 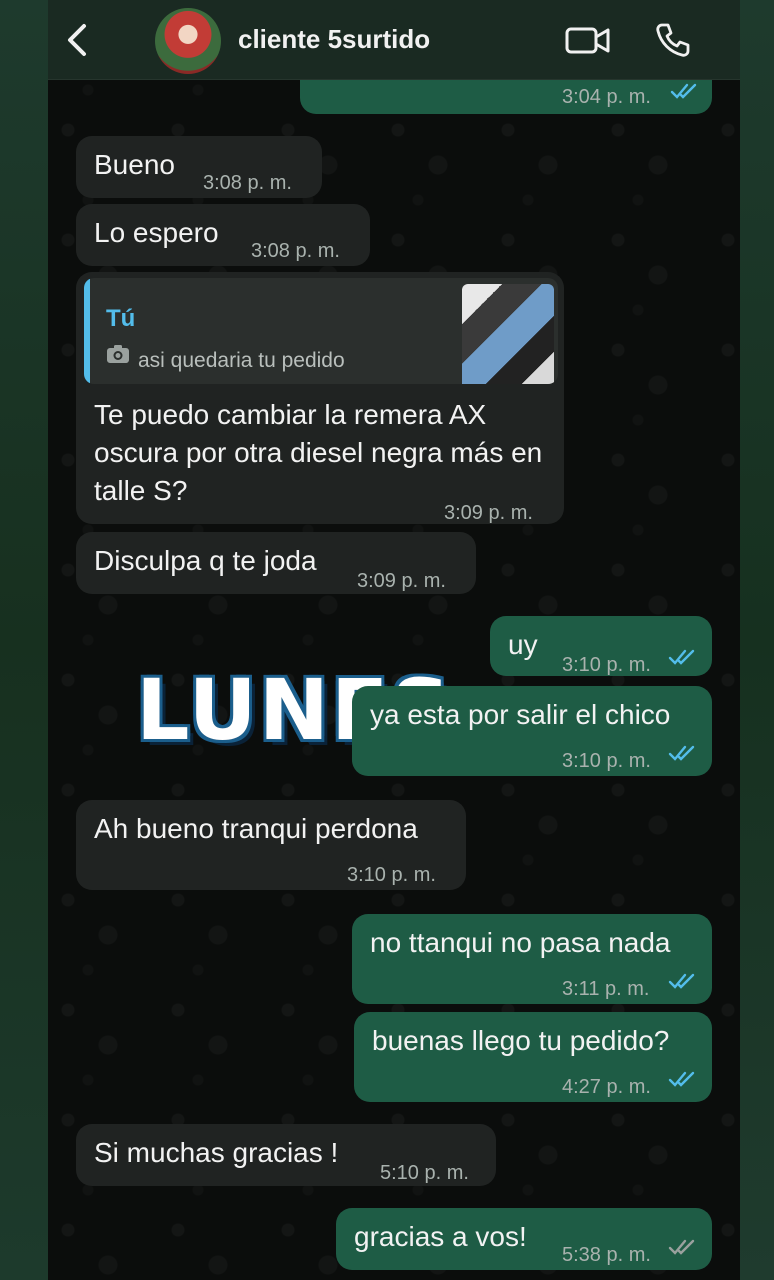 I want to click on message-text: buenas llego tu pedido?, so click(x=521, y=1040).